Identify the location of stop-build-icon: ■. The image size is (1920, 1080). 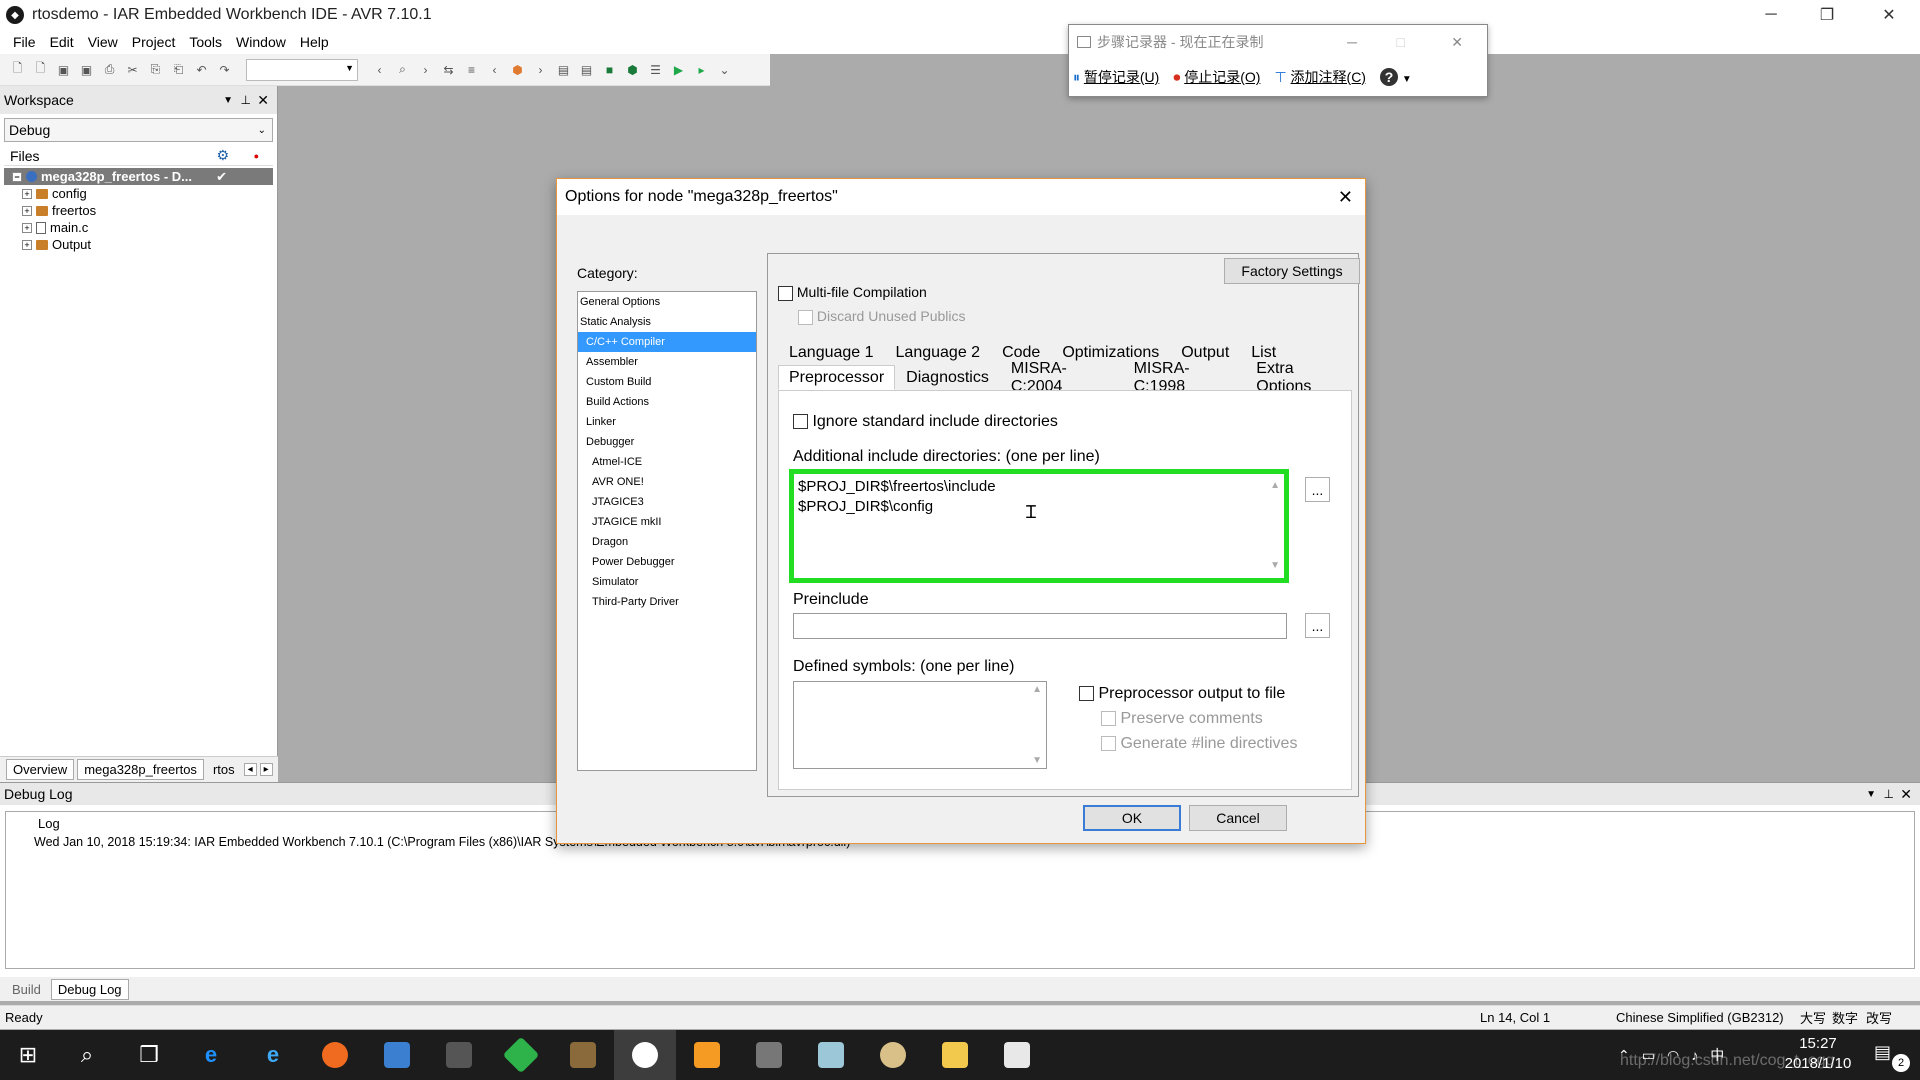
(609, 69).